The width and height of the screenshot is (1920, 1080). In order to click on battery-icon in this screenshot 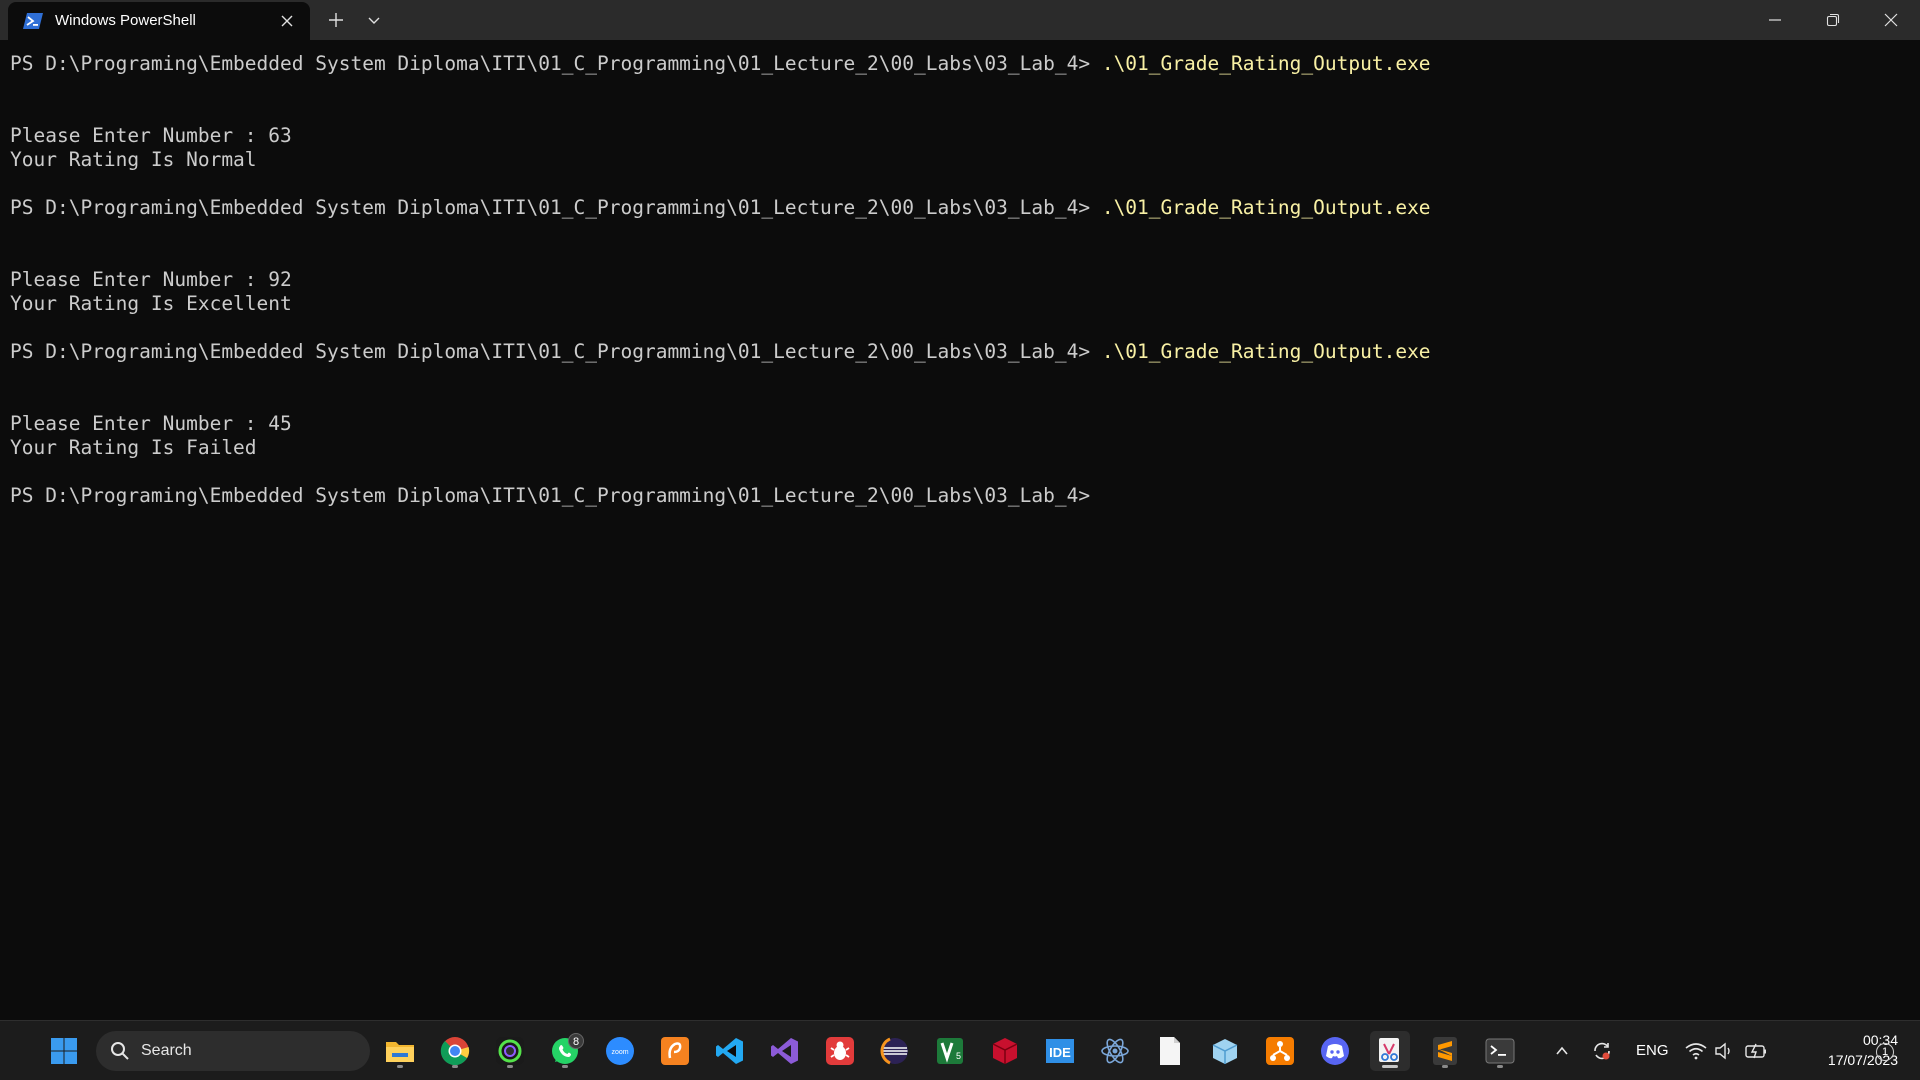, I will do `click(1756, 1051)`.